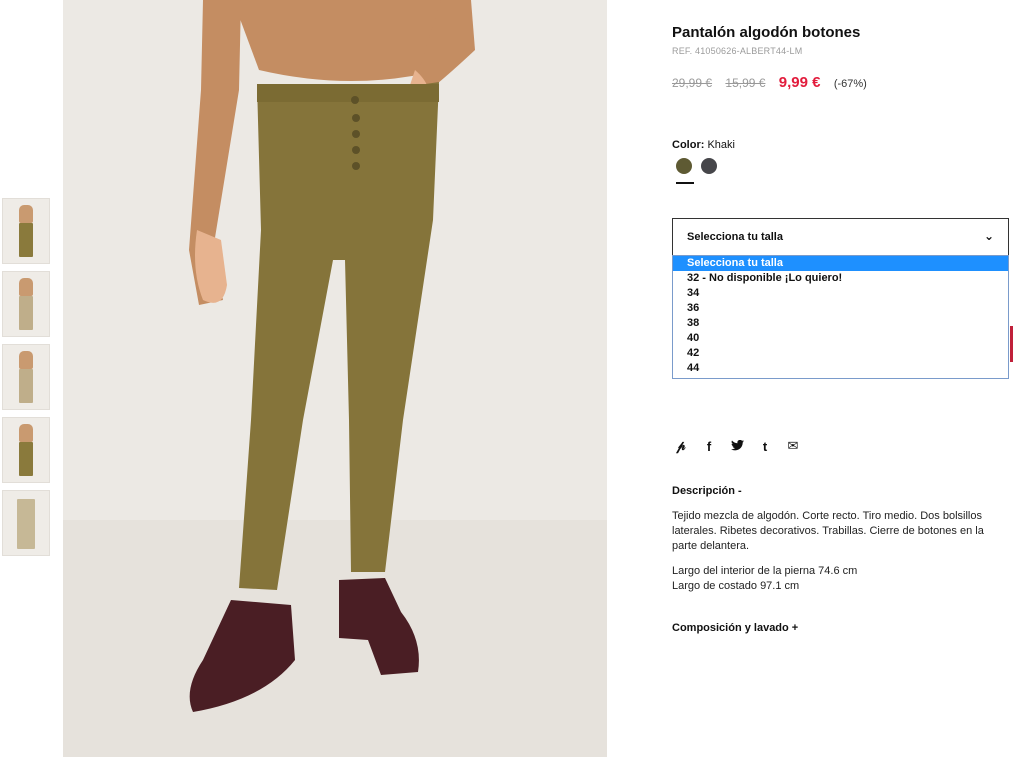 This screenshot has width=1018, height=760. What do you see at coordinates (840, 293) in the screenshot?
I see `size-option: 34` at bounding box center [840, 293].